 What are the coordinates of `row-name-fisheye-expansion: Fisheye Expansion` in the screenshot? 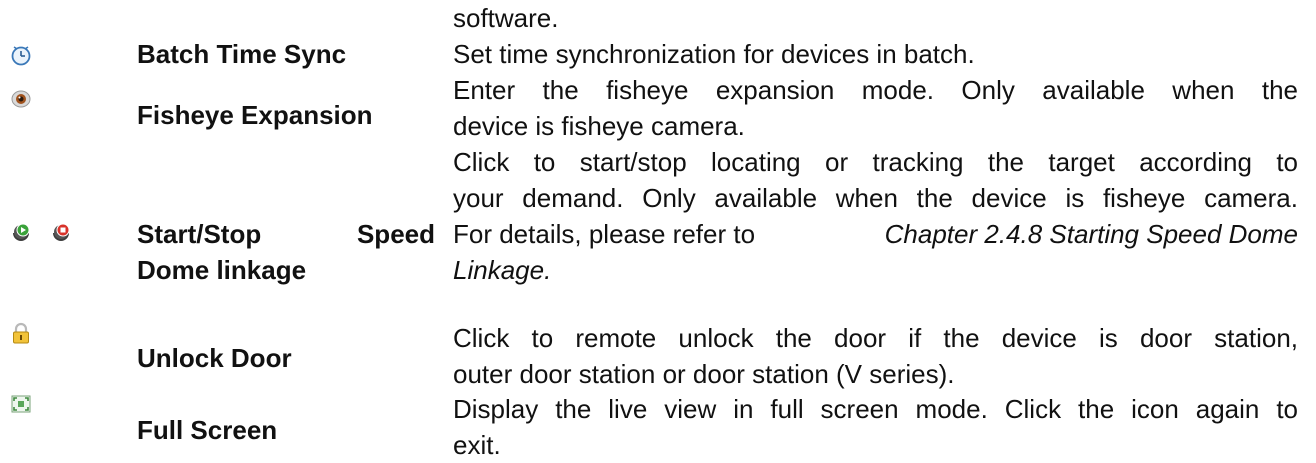 It's located at (255, 115).